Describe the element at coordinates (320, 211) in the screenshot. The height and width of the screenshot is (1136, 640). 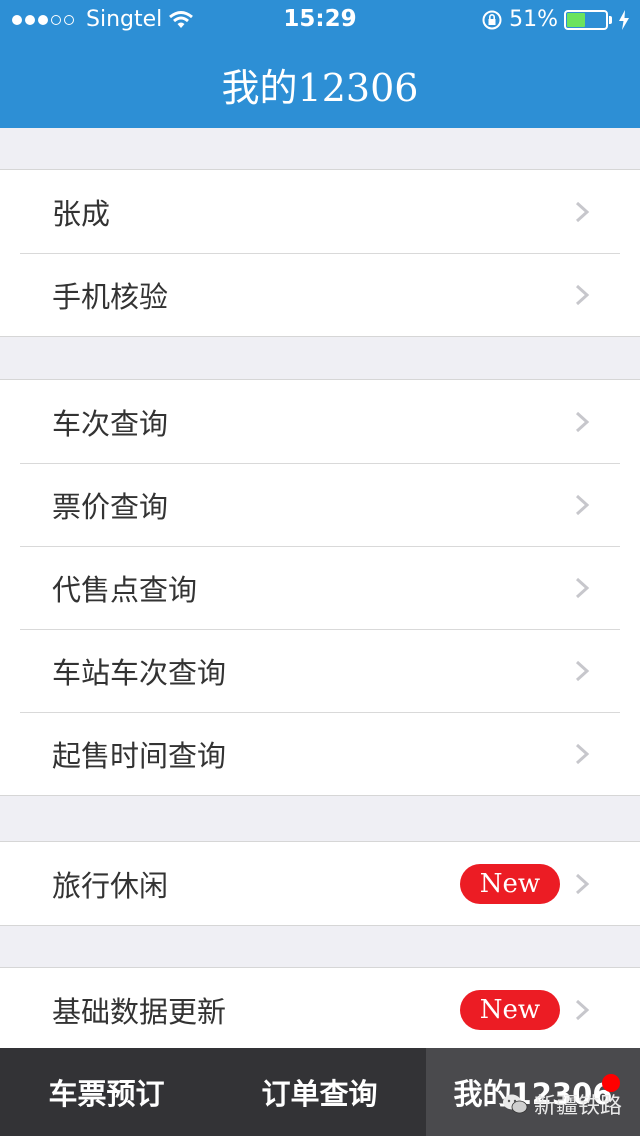
I see `menu-item-user-profile: 张成` at that location.